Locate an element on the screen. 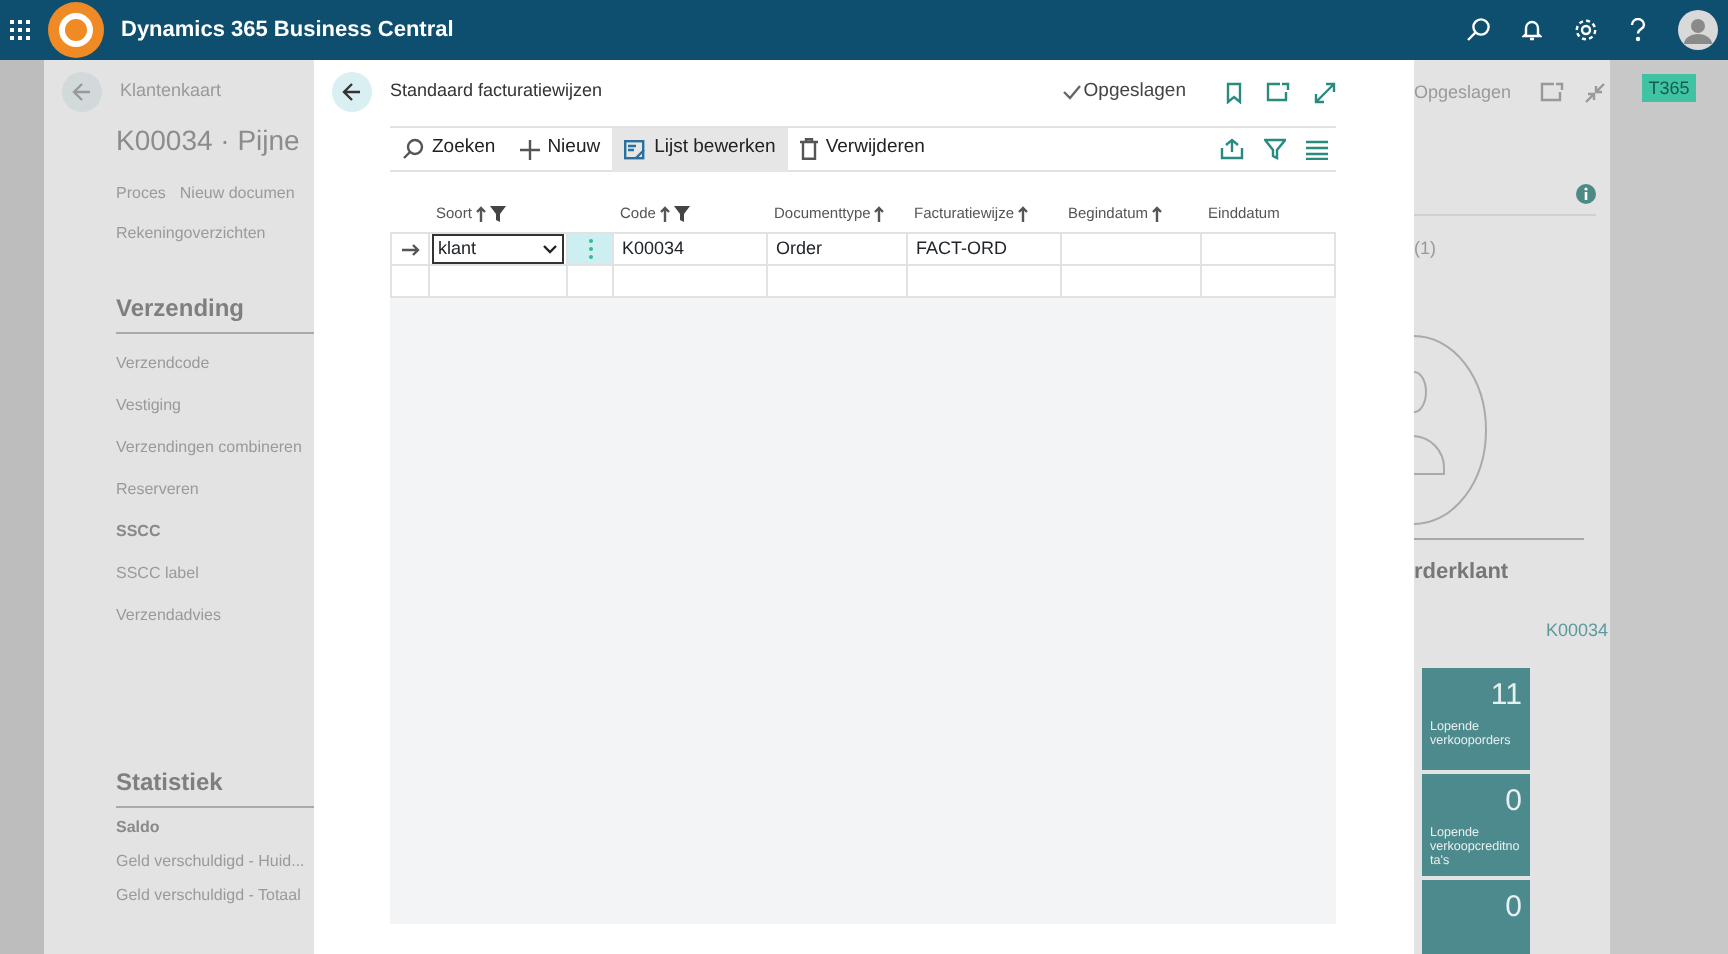 This screenshot has height=954, width=1728. field-label: Verzendingen combineren is located at coordinates (210, 448).